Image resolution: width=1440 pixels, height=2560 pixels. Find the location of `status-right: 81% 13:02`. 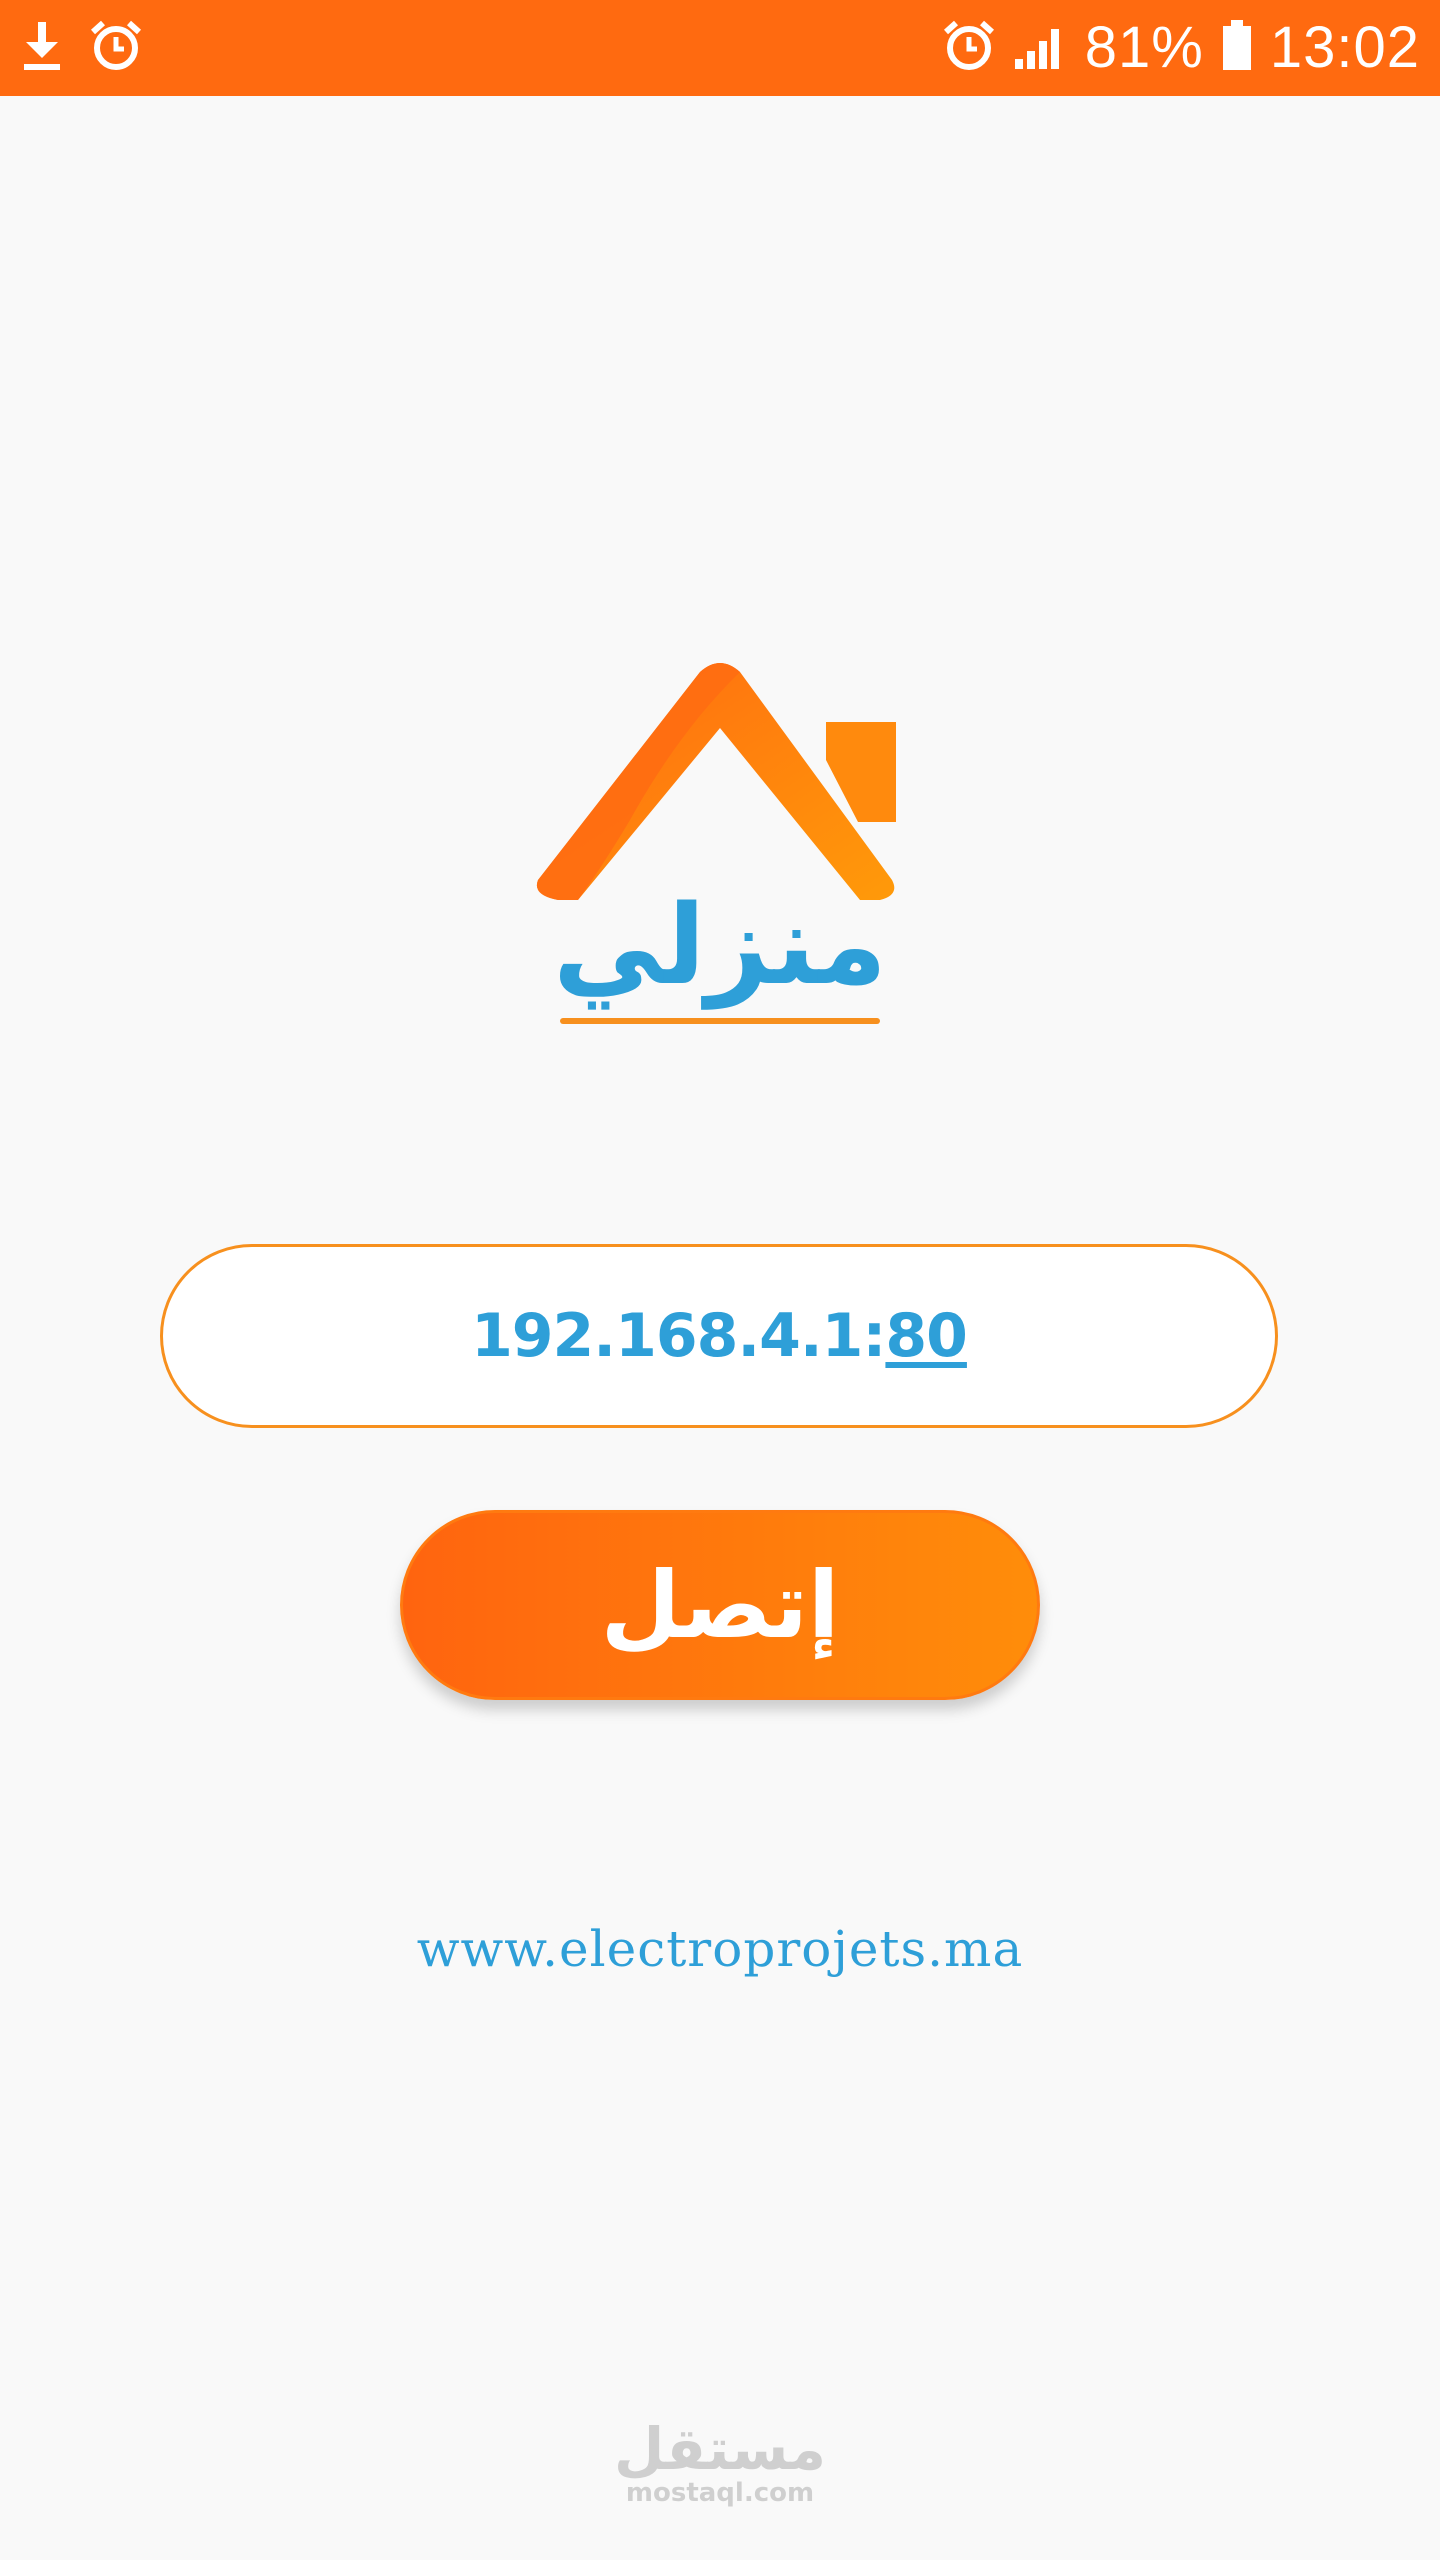

status-right: 81% 13:02 is located at coordinates (1172, 48).